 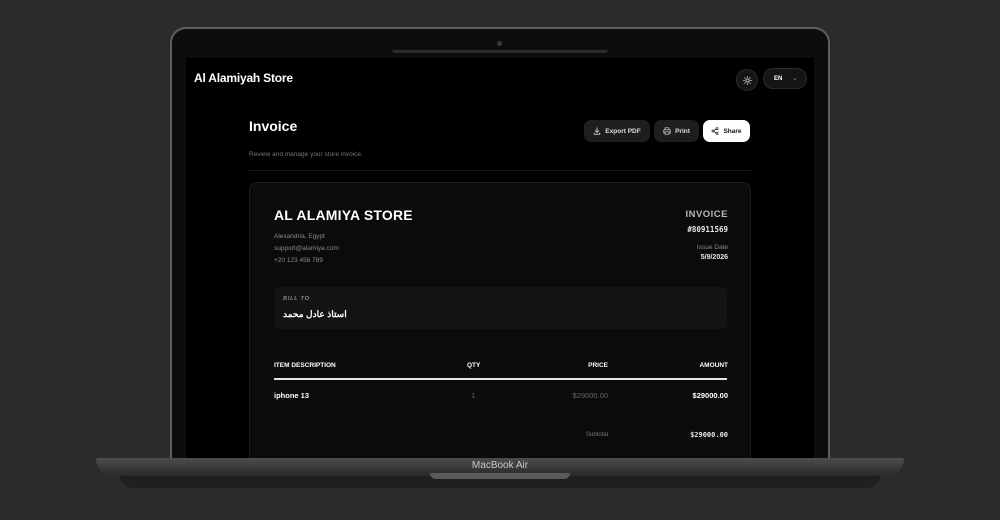 What do you see at coordinates (296, 299) in the screenshot?
I see `bill-to-label: BILL TO` at bounding box center [296, 299].